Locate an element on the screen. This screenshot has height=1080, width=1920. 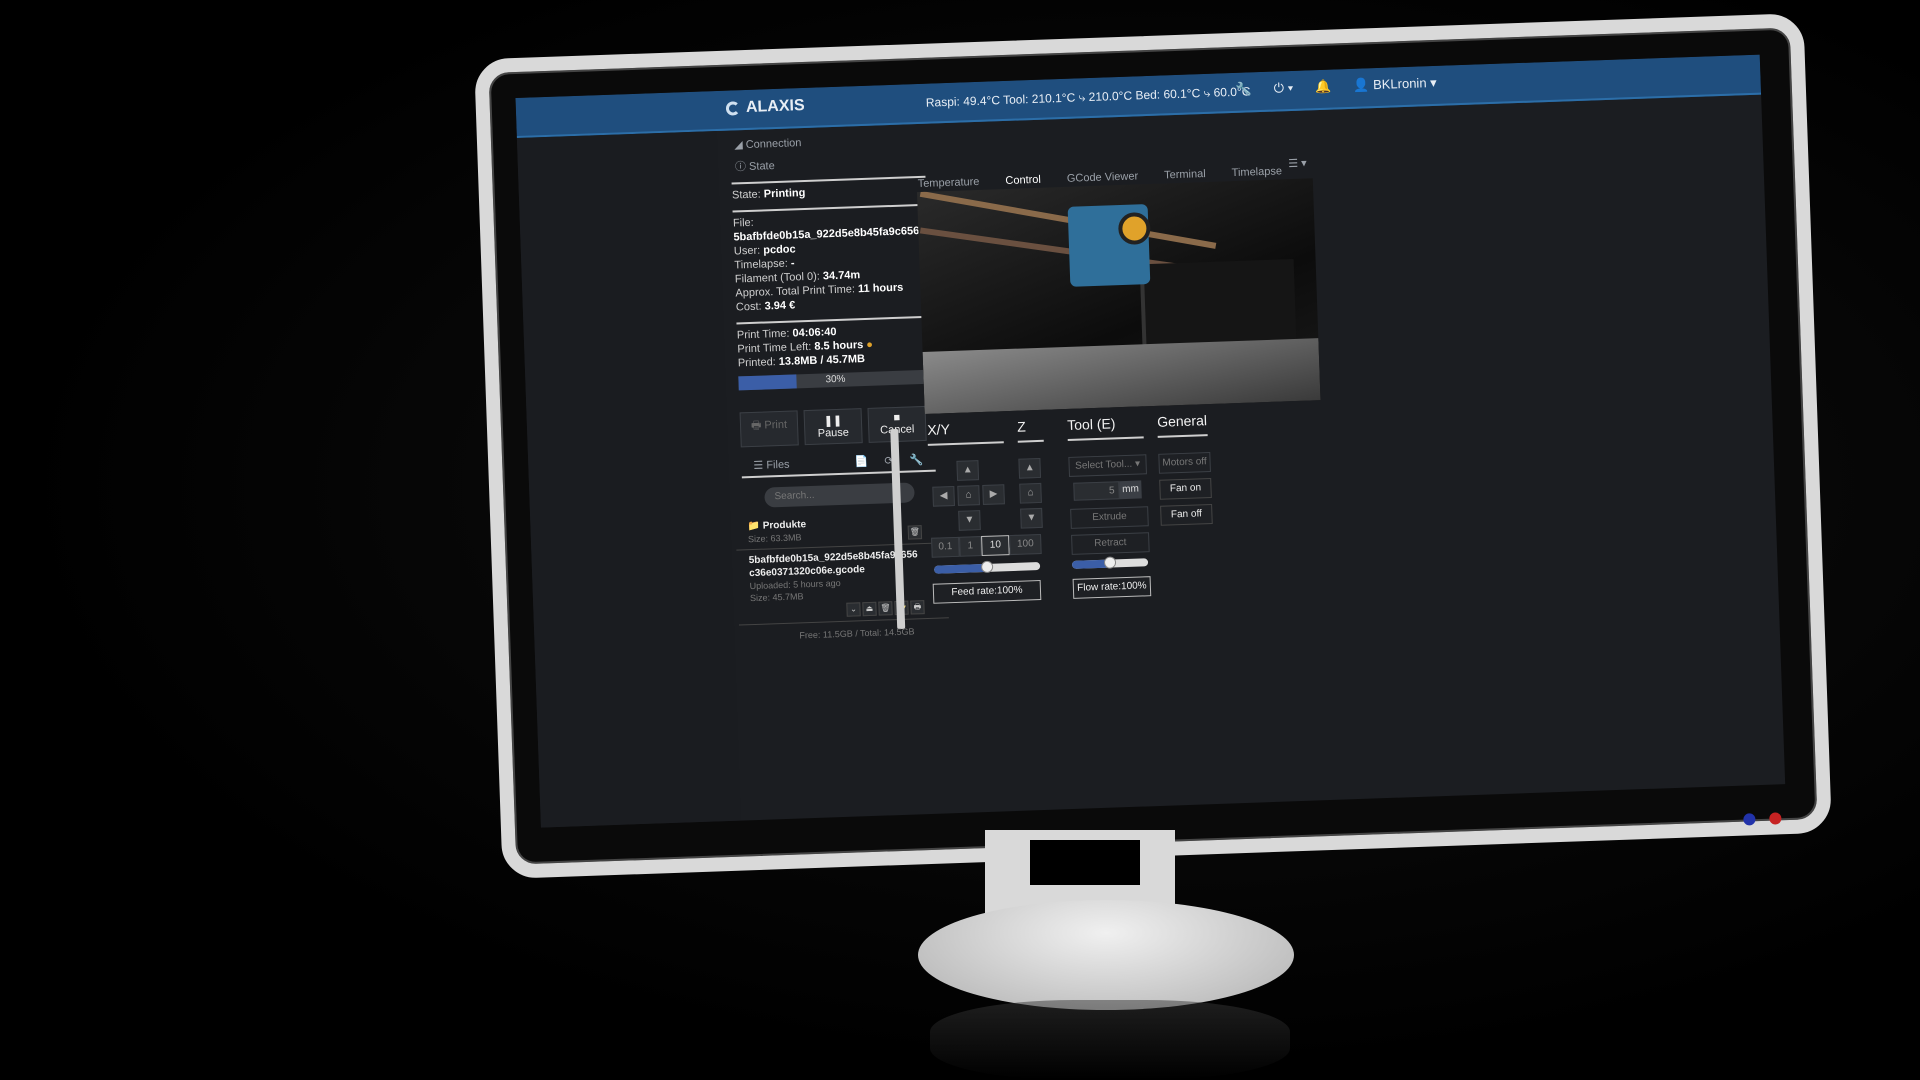
feed-rate-button: Feed rate:100% is located at coordinates (987, 592).